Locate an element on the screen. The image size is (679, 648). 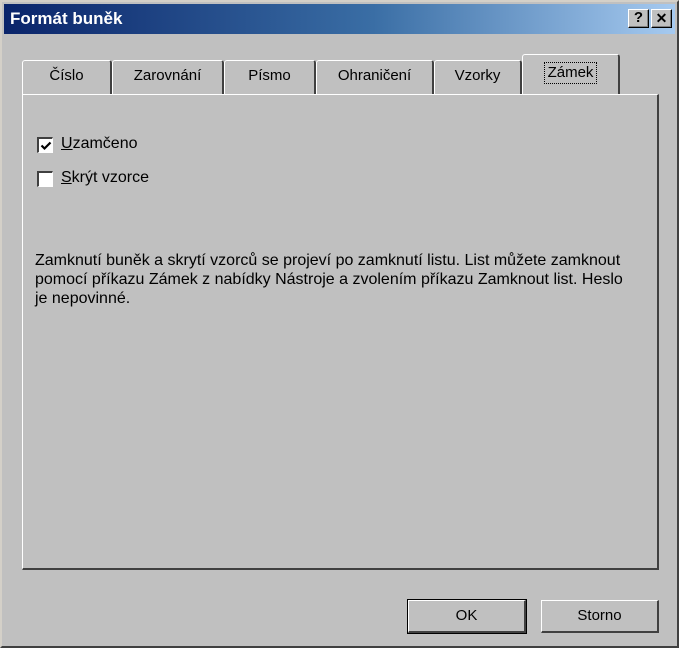
tab-label: Písmo is located at coordinates (269, 75).